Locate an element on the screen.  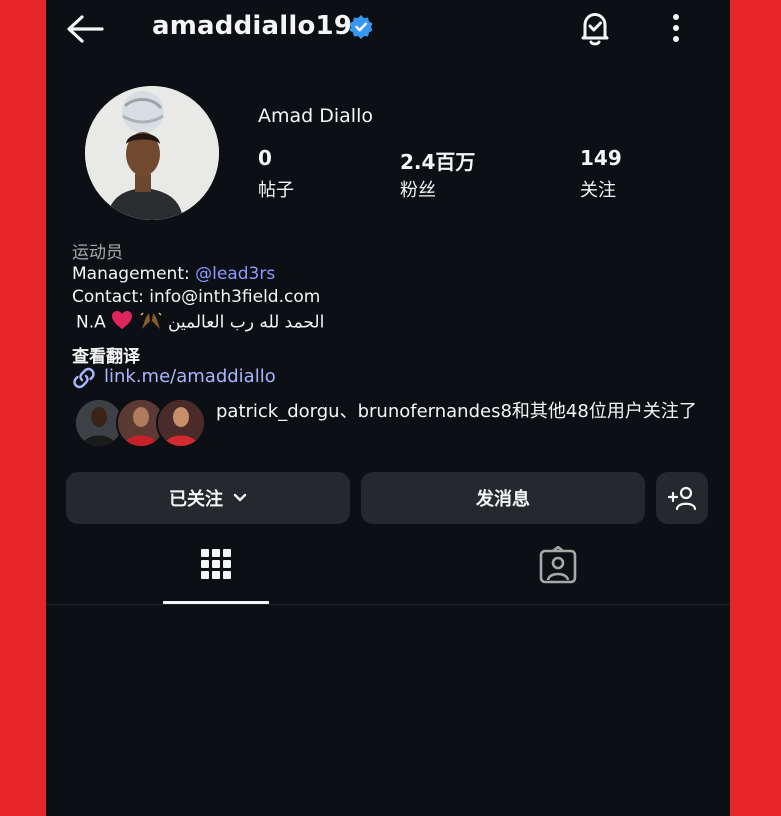
tab-grid is located at coordinates (216, 571).